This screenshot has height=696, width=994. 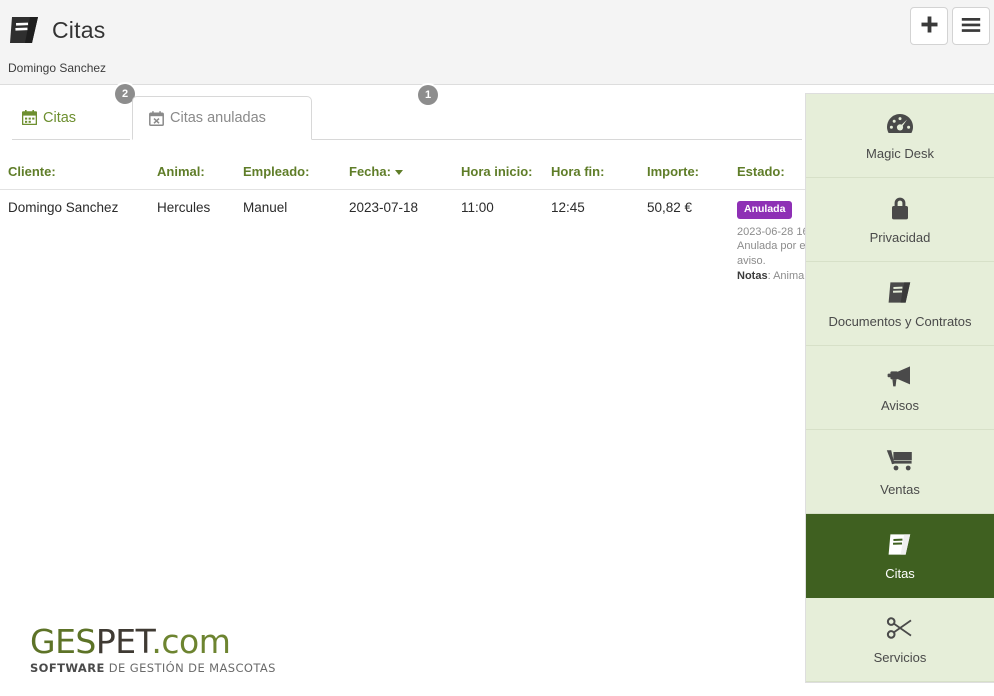 I want to click on cell-animal: Hercules, so click(x=184, y=207).